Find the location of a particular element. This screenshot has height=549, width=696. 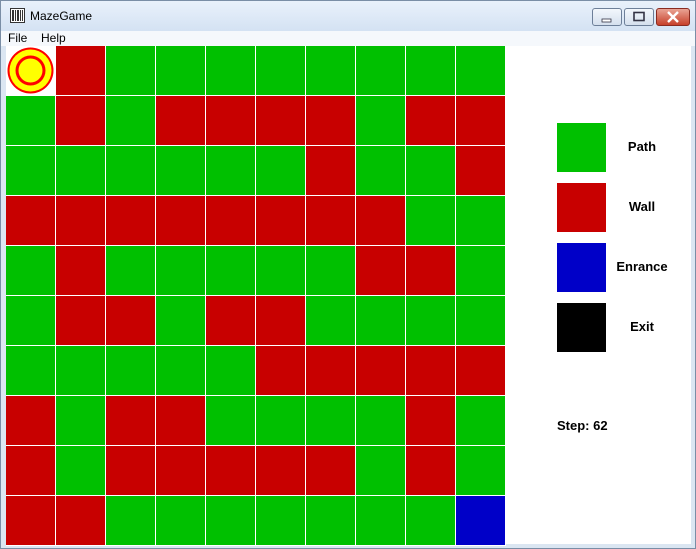

legend-entrance-swatch is located at coordinates (581, 267).